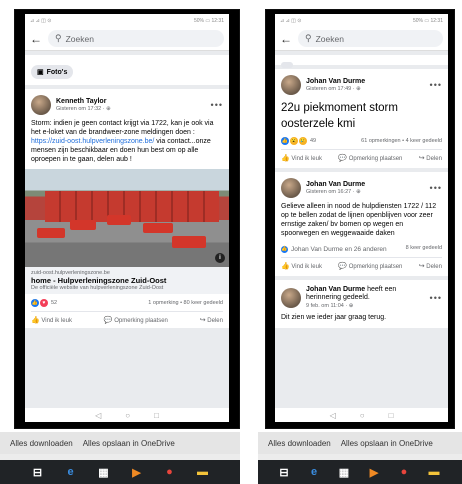 This screenshot has height=484, width=462. What do you see at coordinates (127, 70) in the screenshot?
I see `photos-filter-card: ▣ Foto's` at bounding box center [127, 70].